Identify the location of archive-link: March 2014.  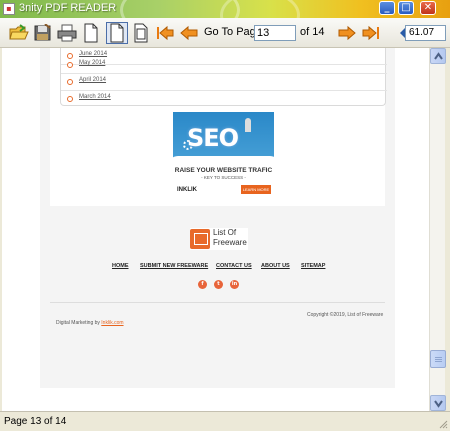
(95, 97).